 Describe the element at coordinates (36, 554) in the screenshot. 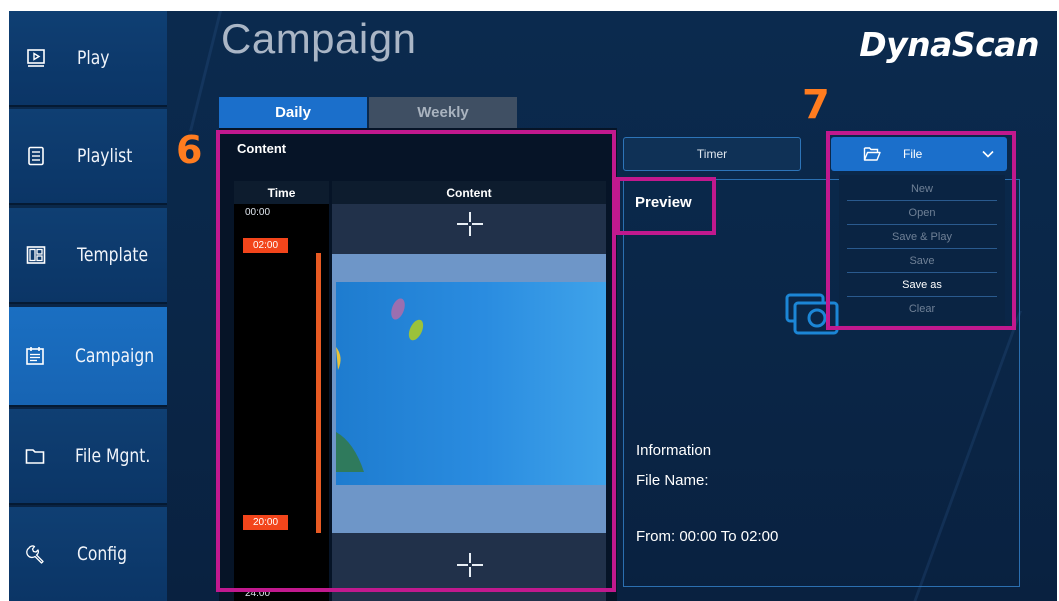

I see `wrench-icon` at that location.